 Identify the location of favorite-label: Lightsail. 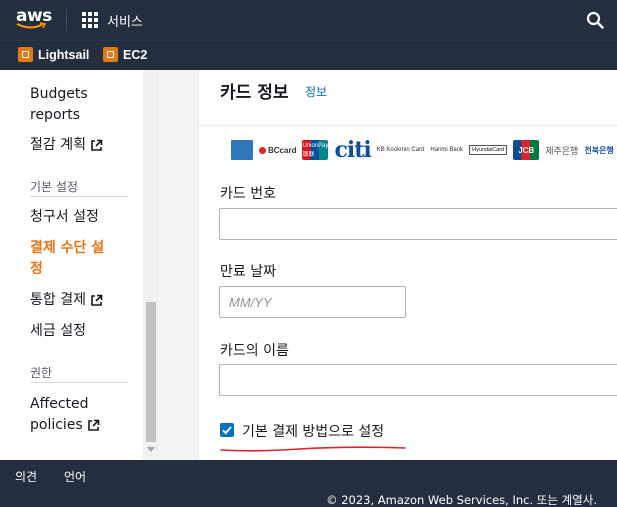
(64, 54).